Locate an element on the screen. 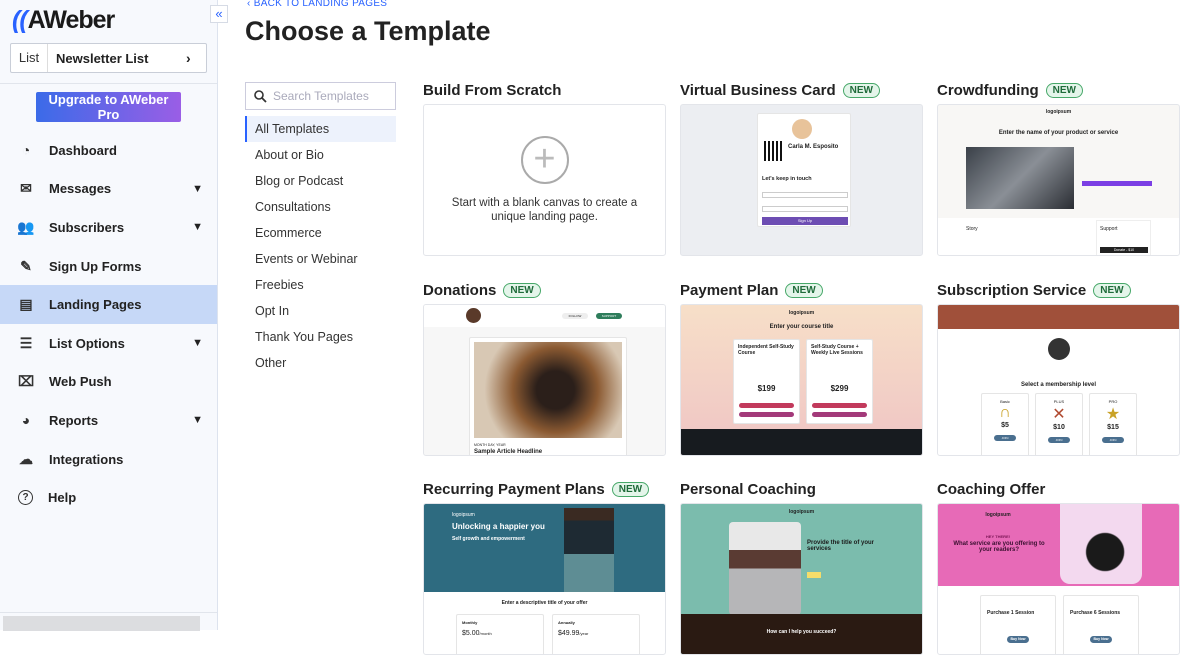 The image size is (1200, 655). sidebar-item-label: Dashboard is located at coordinates (83, 150).